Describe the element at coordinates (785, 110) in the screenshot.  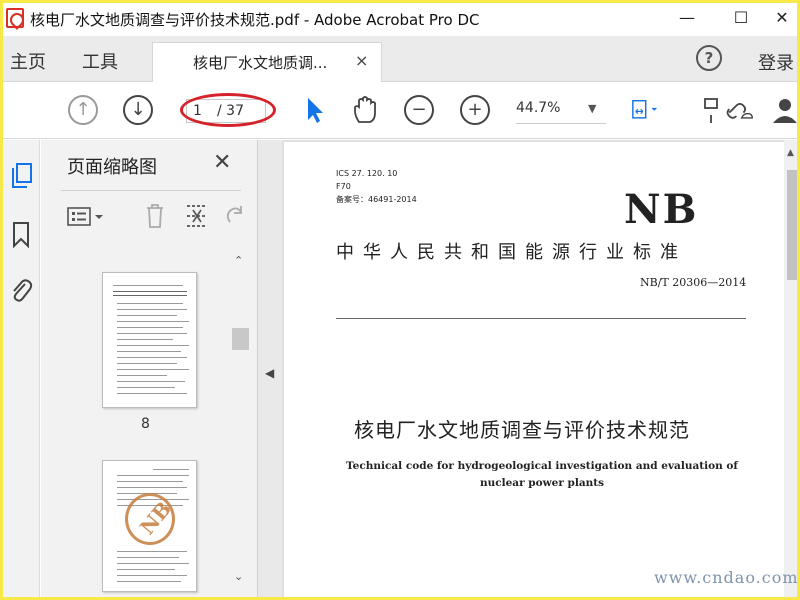
I see `account-icon` at that location.